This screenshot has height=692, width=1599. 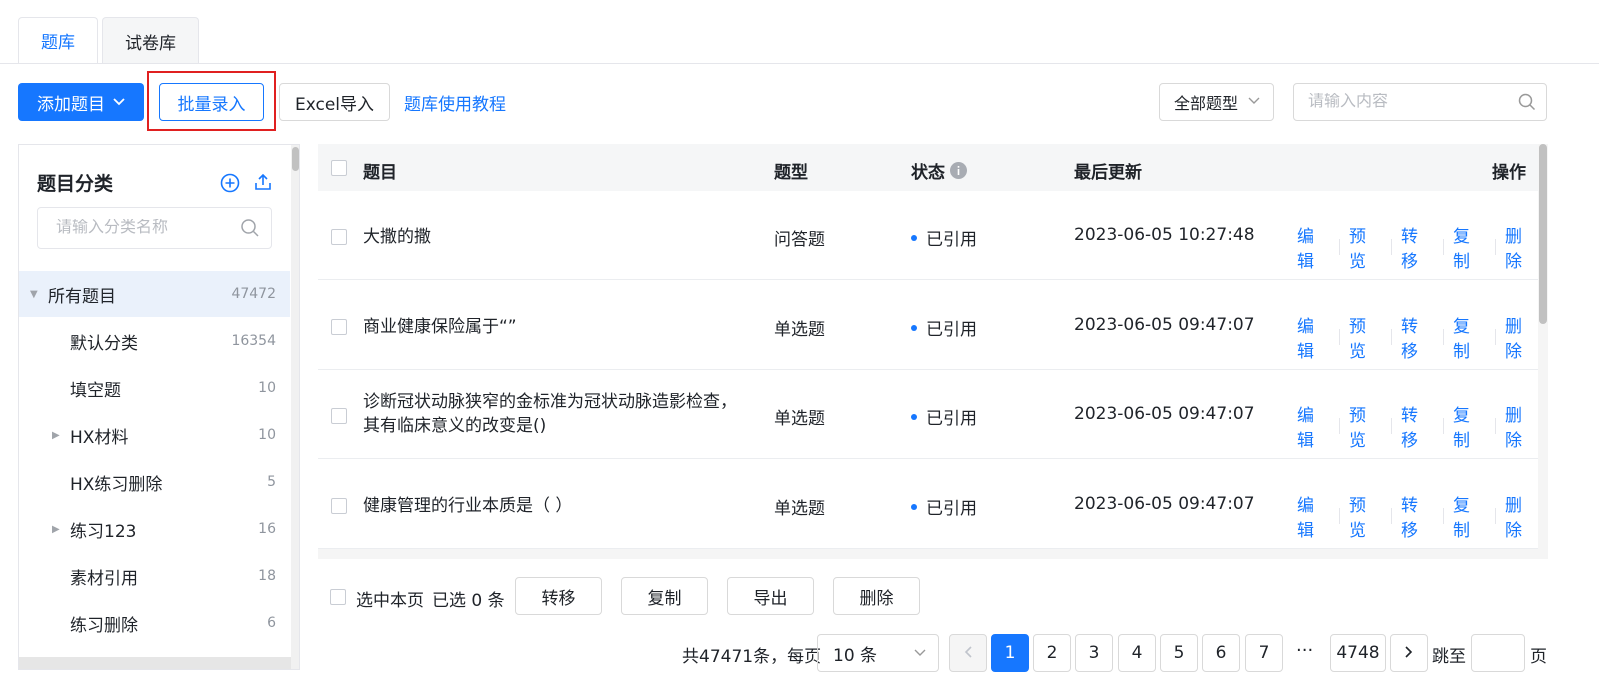 I want to click on table-header: 题目 题型 状态 最后更新 操作, so click(x=928, y=167).